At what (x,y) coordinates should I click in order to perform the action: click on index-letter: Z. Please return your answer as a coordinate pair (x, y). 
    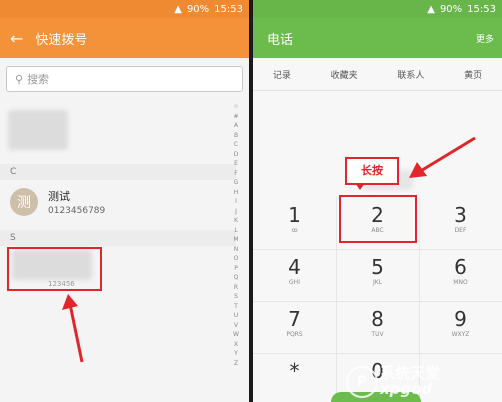
    Looking at the image, I should click on (236, 364).